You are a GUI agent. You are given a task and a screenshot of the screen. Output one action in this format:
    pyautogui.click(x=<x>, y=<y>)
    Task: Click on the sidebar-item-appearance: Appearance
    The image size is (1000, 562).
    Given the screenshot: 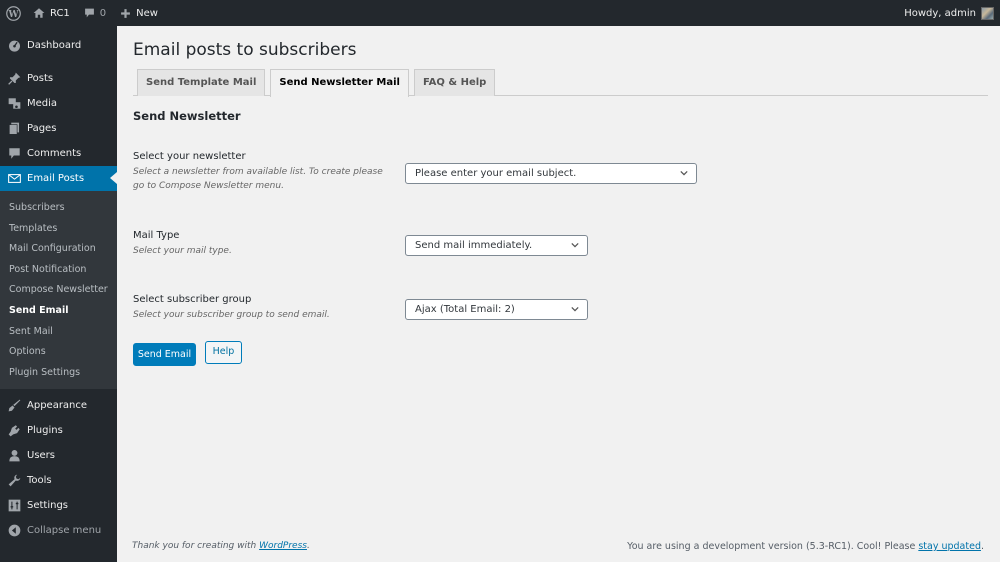 What is the action you would take?
    pyautogui.click(x=58, y=405)
    